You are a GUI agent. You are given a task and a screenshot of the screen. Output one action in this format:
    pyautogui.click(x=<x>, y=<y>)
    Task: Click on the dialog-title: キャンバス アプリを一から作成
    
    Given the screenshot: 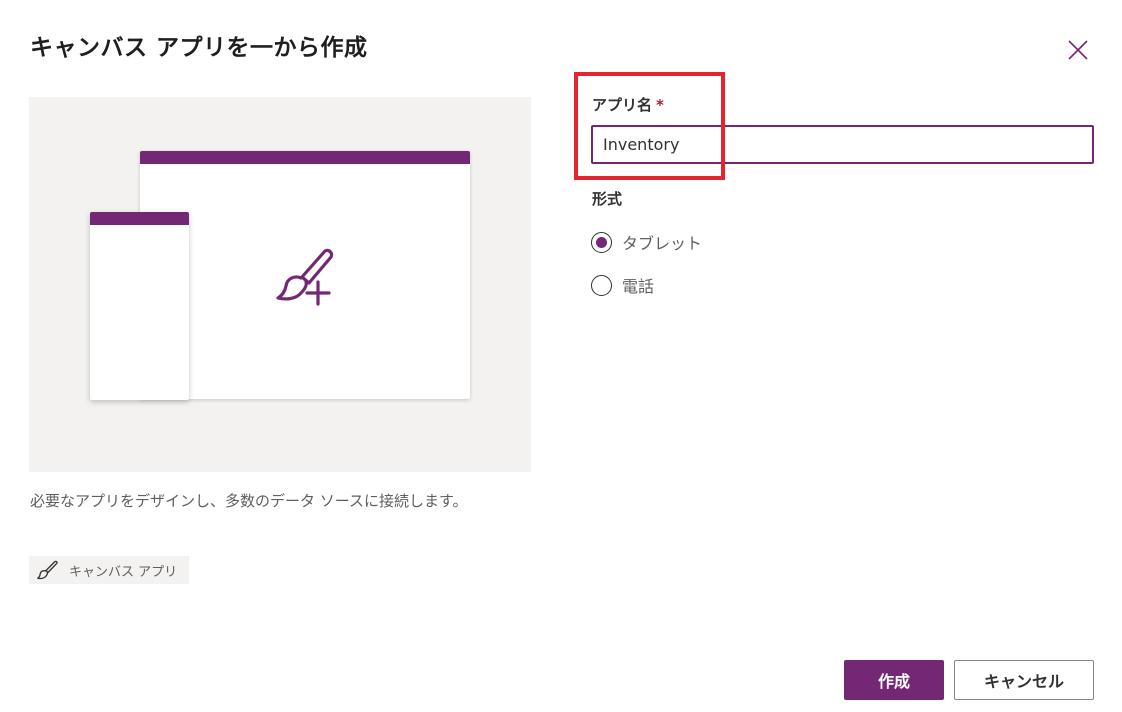 What is the action you would take?
    pyautogui.click(x=199, y=48)
    